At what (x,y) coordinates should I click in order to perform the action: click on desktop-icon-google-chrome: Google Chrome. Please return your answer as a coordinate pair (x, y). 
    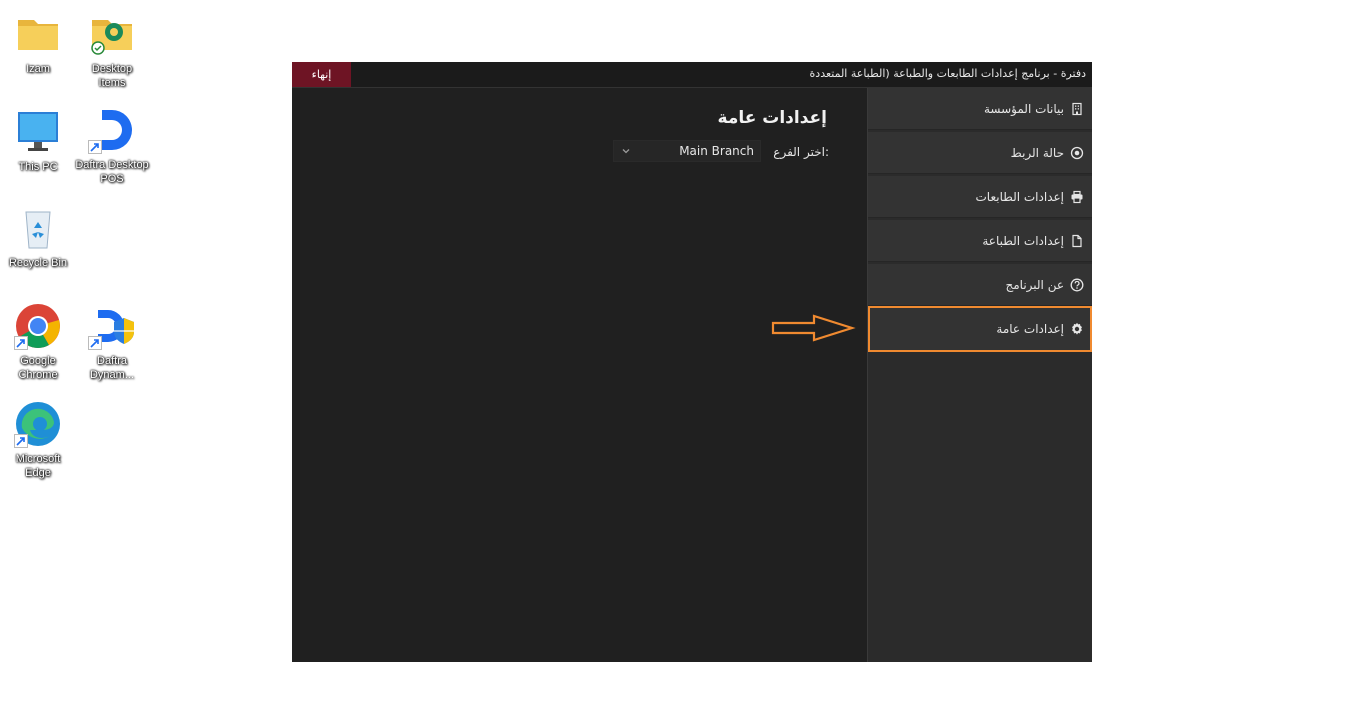
    Looking at the image, I should click on (38, 342).